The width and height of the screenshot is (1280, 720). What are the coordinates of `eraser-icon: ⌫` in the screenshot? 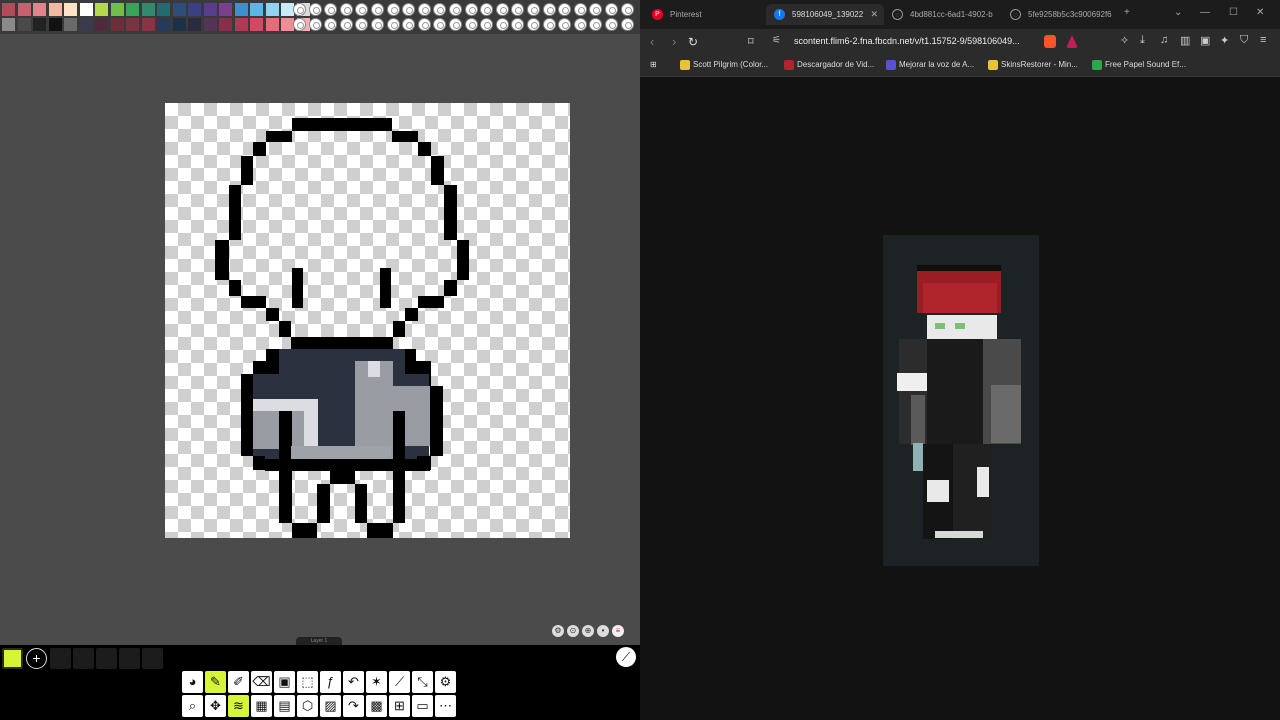 It's located at (261, 682).